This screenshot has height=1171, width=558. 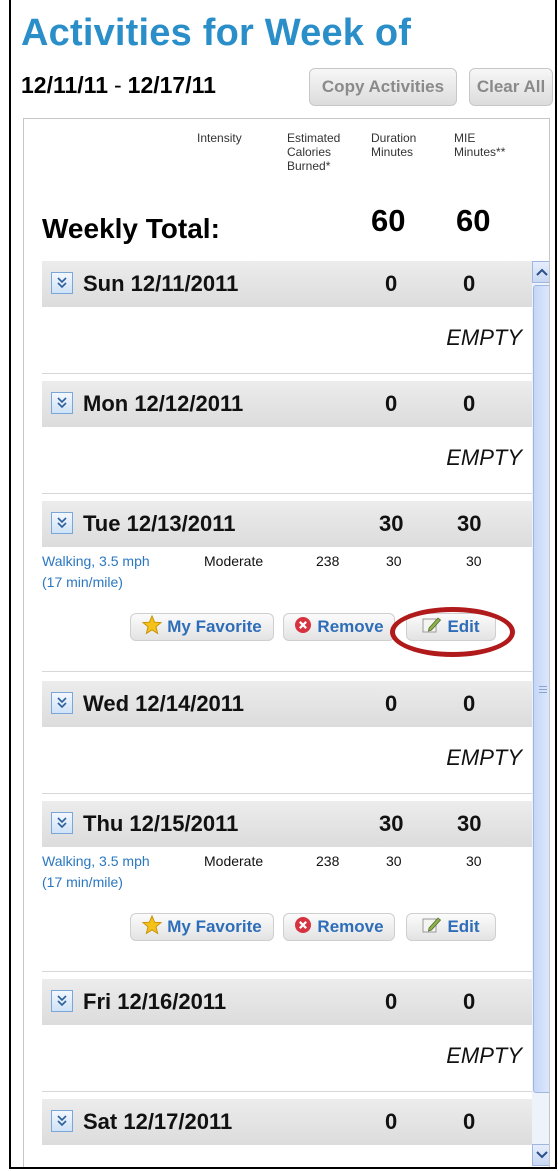 I want to click on scroll-down-icon, so click(x=540, y=1155).